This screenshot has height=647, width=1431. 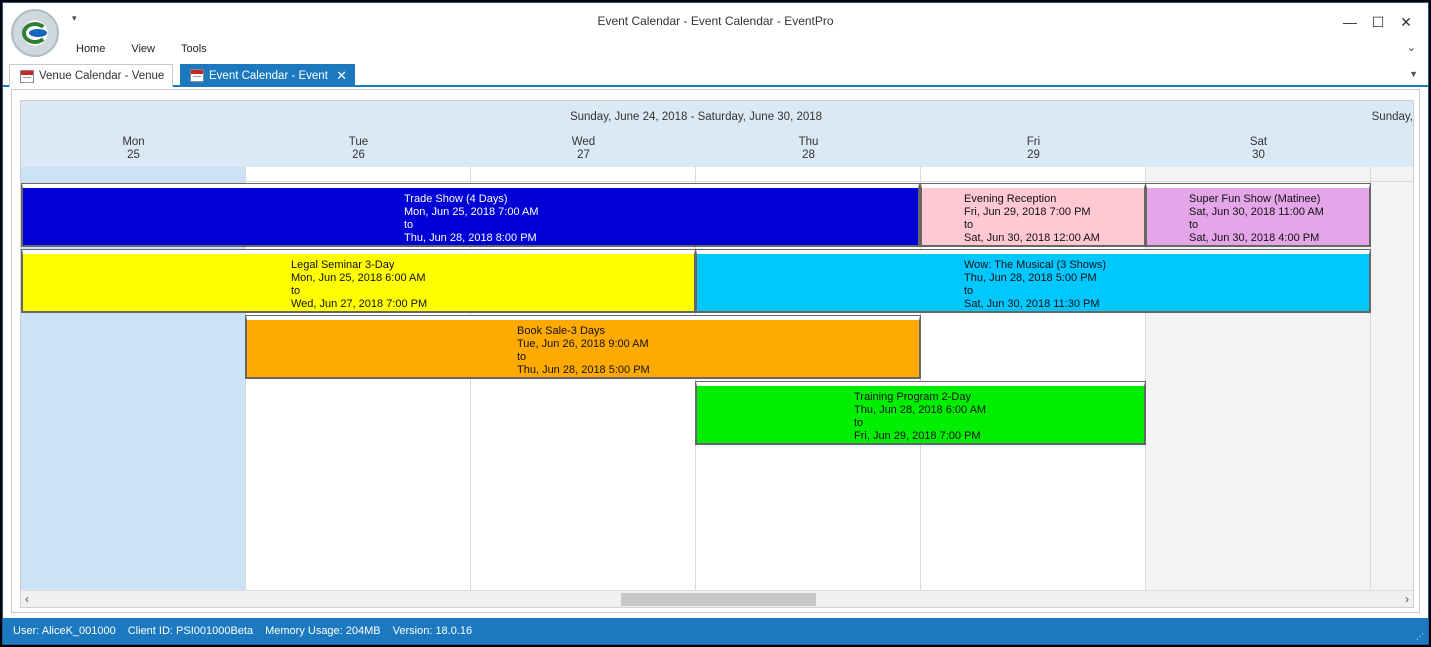 I want to click on day-header-mon: Mon 25, so click(x=133, y=149).